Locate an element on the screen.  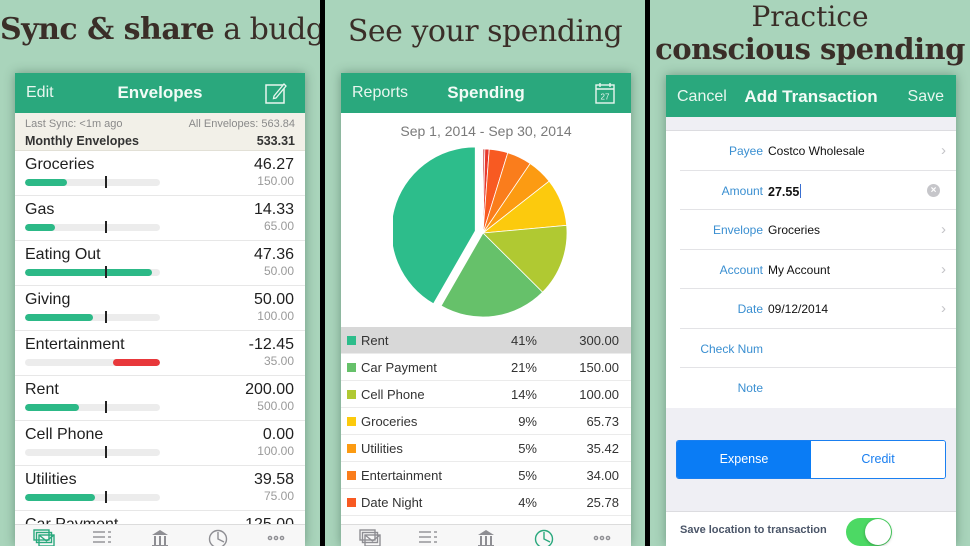
payee-row: Payee Costco Wholesale › is located at coordinates (818, 151).